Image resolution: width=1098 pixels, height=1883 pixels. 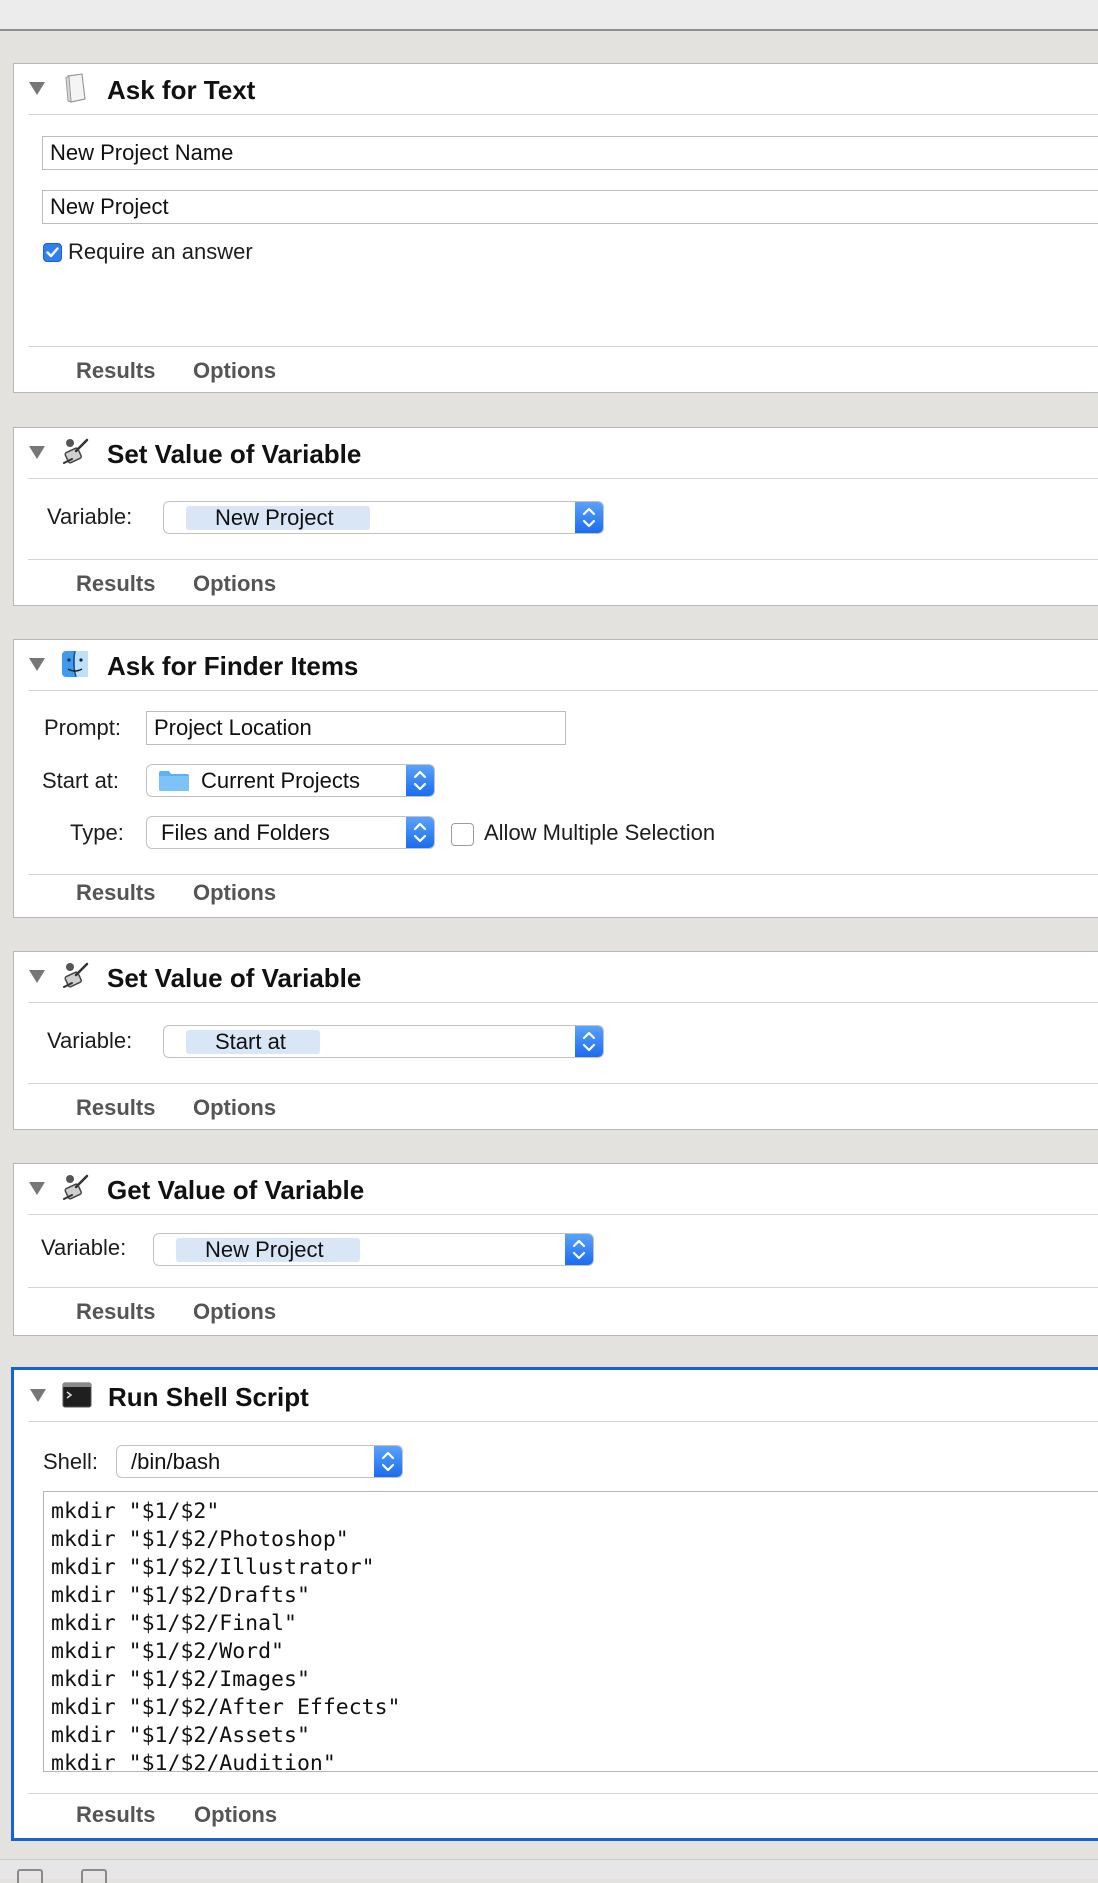 I want to click on workflow-view-icon, so click(x=30, y=1876).